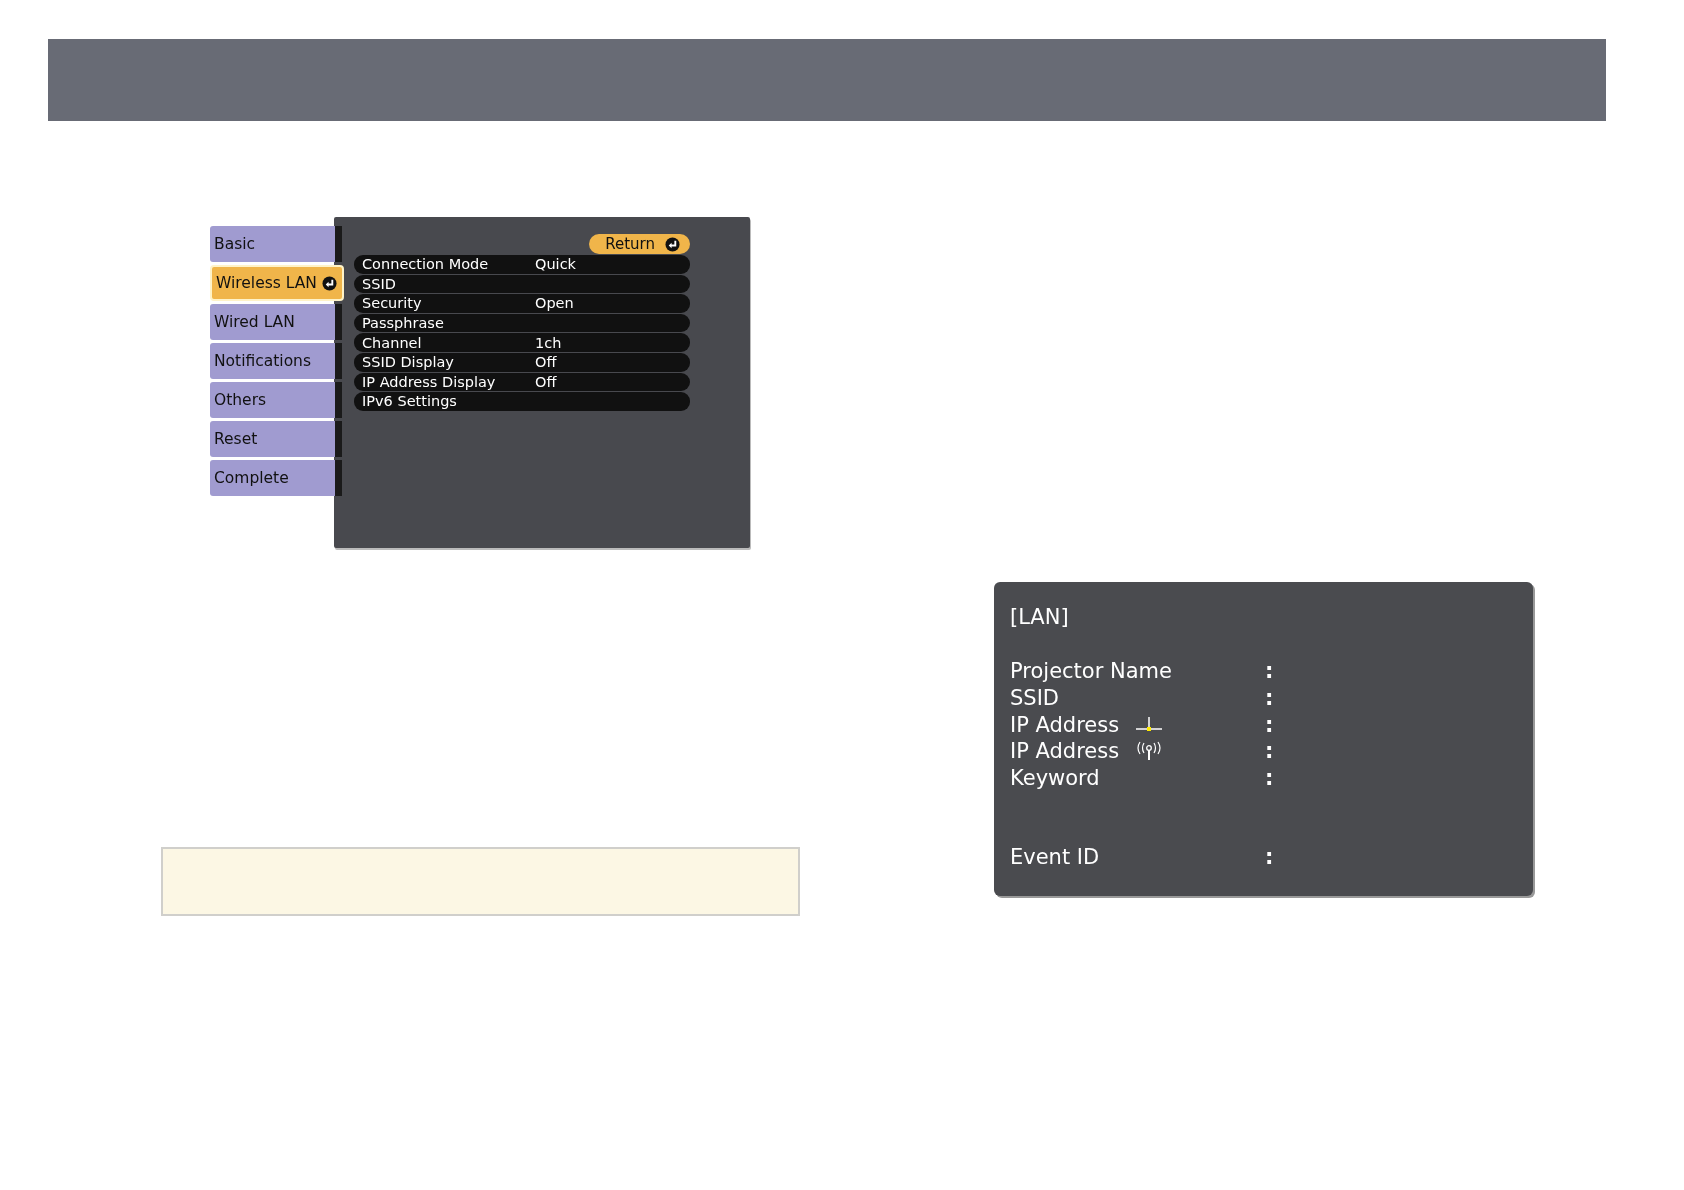 This screenshot has width=1684, height=1190. What do you see at coordinates (276, 439) in the screenshot?
I see `menu-tab: Reset` at bounding box center [276, 439].